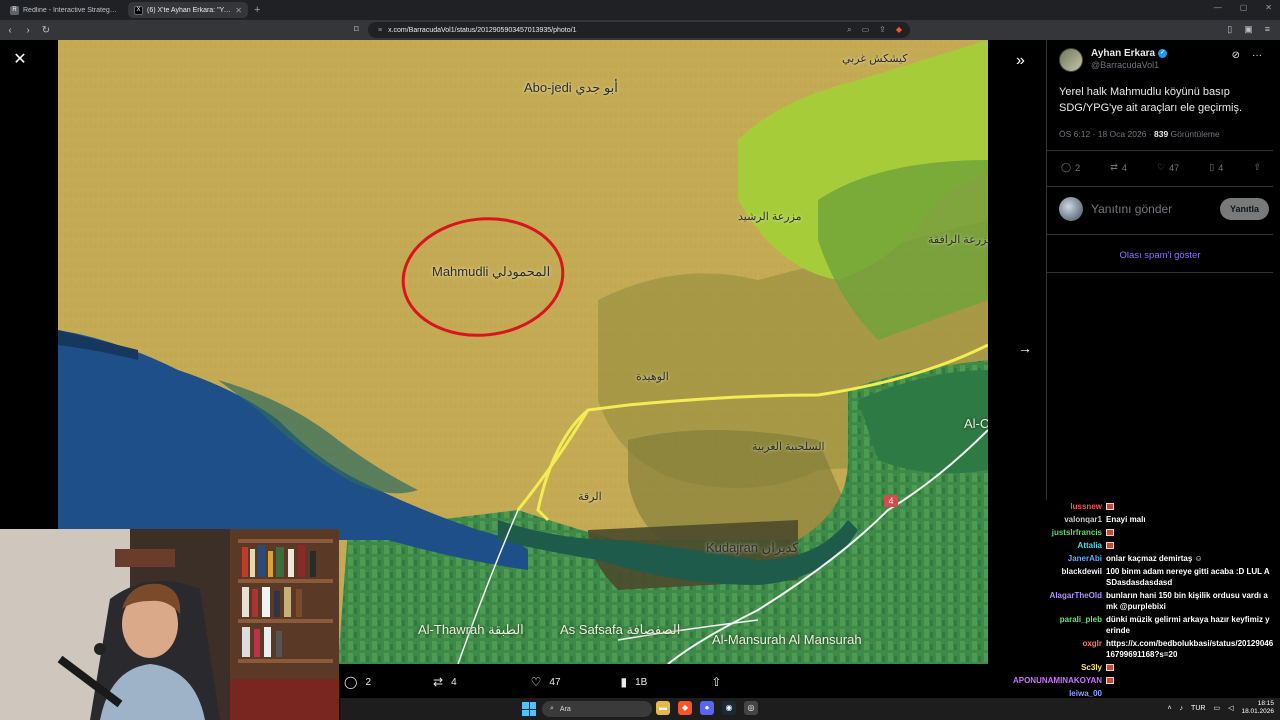  What do you see at coordinates (380, 30) in the screenshot?
I see `site-info-icon: ≡` at bounding box center [380, 30].